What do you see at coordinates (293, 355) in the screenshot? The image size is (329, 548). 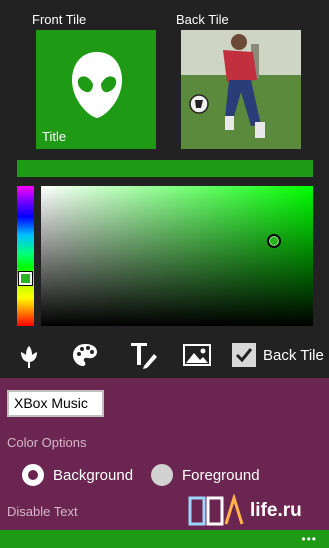 I see `back-tile-checkbox-label: Back Tile` at bounding box center [293, 355].